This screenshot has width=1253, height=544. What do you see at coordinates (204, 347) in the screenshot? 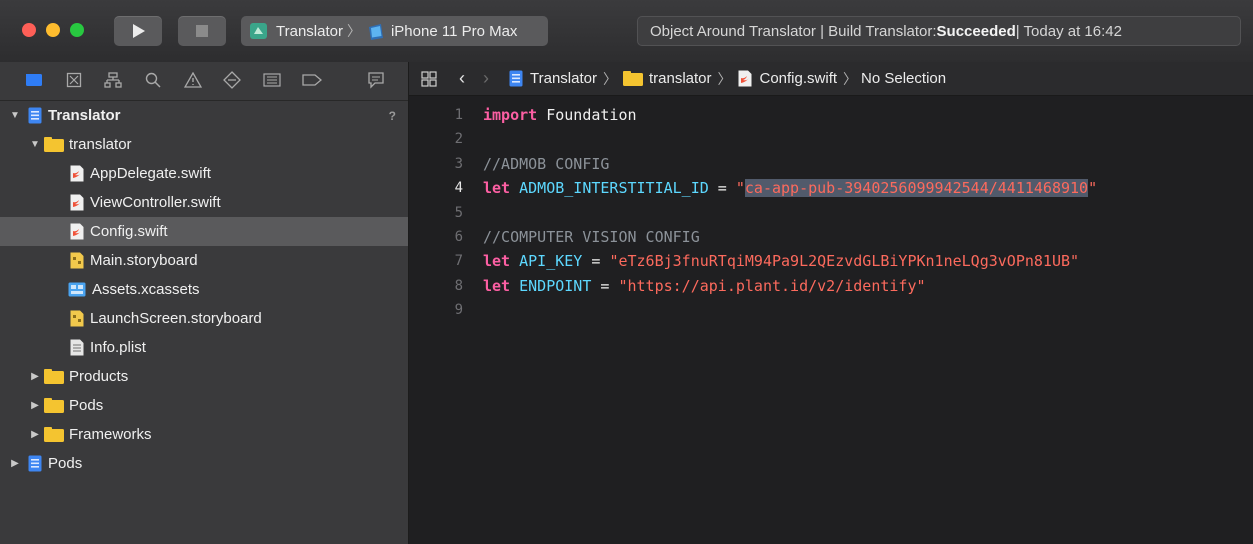
I see `tree-item-info-plist: Info.plist` at bounding box center [204, 347].